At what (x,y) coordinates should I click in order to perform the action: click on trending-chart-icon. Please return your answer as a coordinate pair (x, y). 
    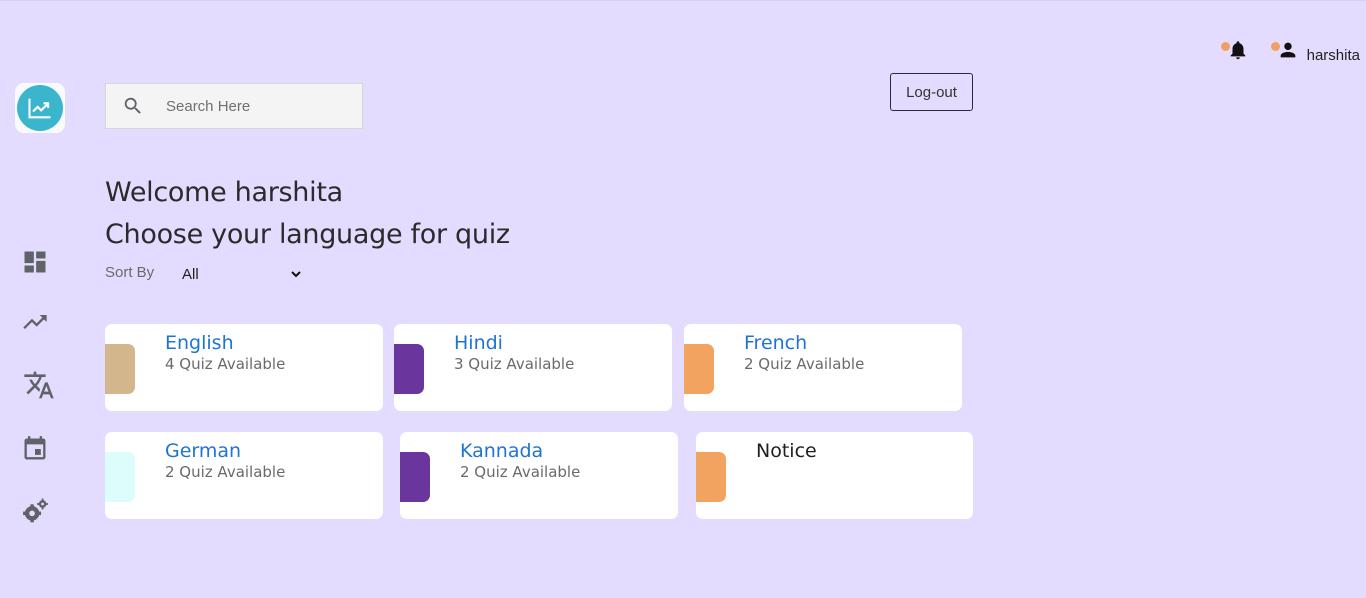
    Looking at the image, I should click on (39, 108).